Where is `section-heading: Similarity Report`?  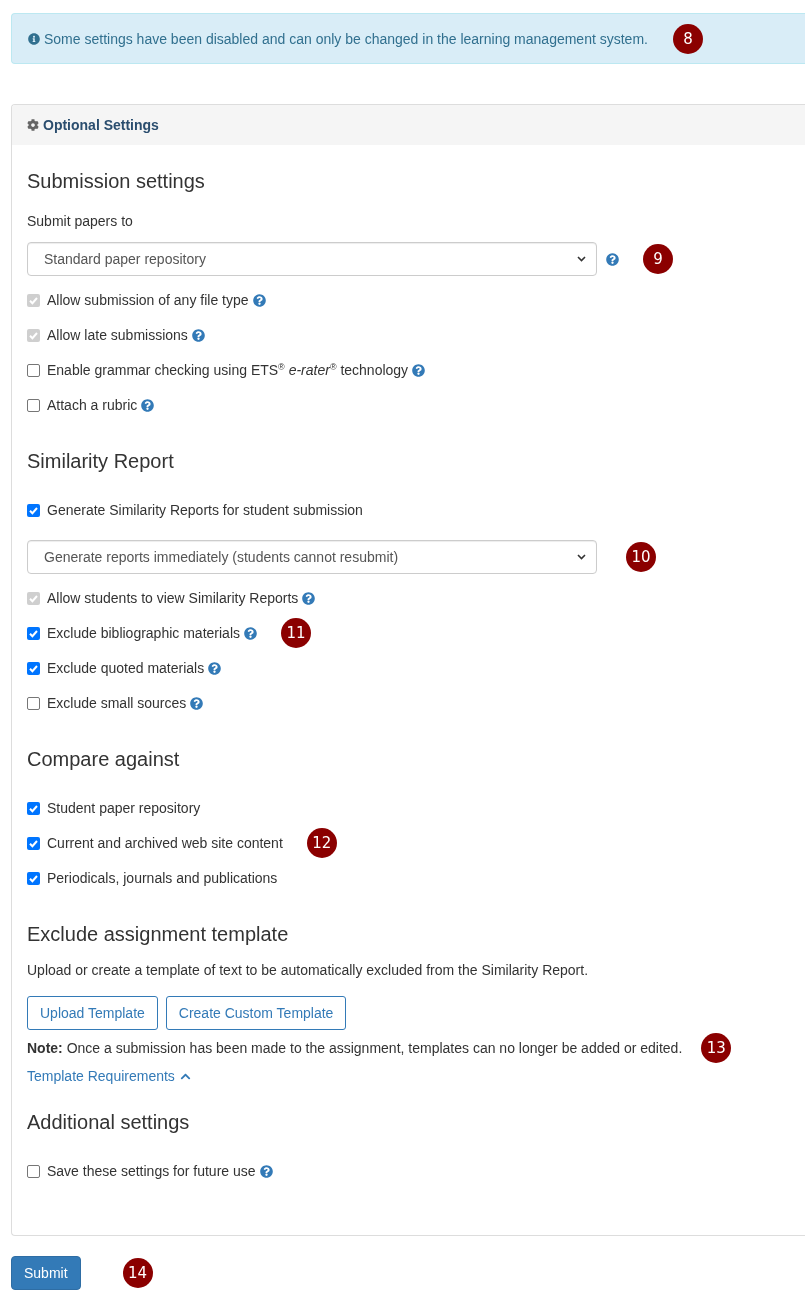 section-heading: Similarity Report is located at coordinates (101, 461).